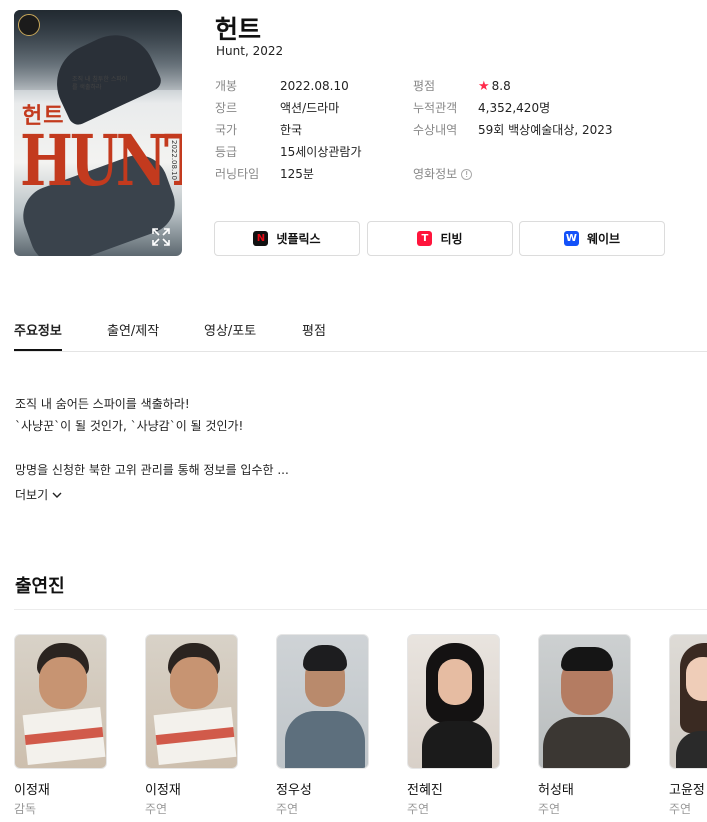  I want to click on tab-reviews: 평점, so click(314, 335).